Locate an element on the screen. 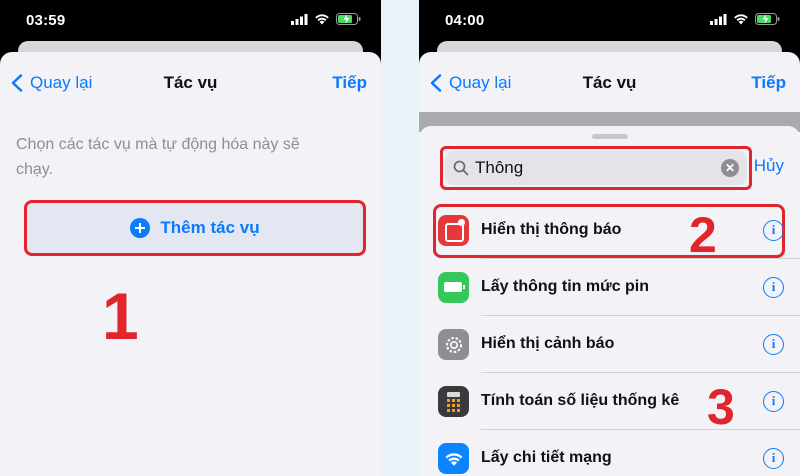 Image resolution: width=800 pixels, height=476 pixels. list-item: Hiển thị thông báo i is located at coordinates (609, 230).